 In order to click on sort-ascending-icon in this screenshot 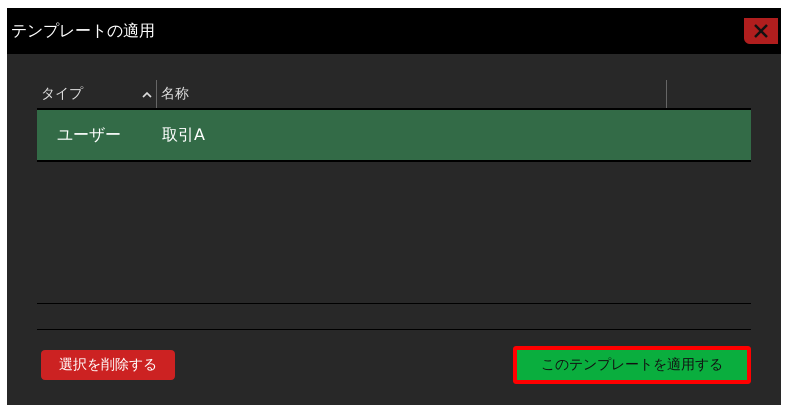, I will do `click(147, 94)`.